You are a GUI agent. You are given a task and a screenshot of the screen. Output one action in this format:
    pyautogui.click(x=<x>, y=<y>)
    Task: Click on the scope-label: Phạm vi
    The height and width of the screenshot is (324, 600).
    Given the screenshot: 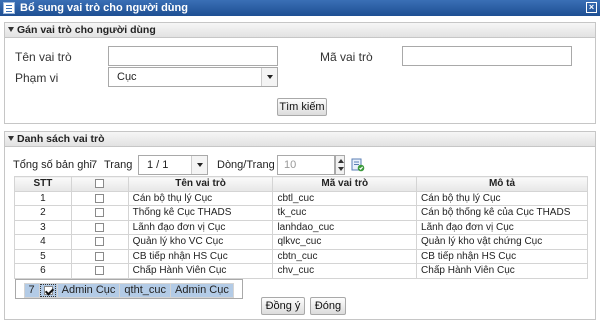 What is the action you would take?
    pyautogui.click(x=37, y=78)
    